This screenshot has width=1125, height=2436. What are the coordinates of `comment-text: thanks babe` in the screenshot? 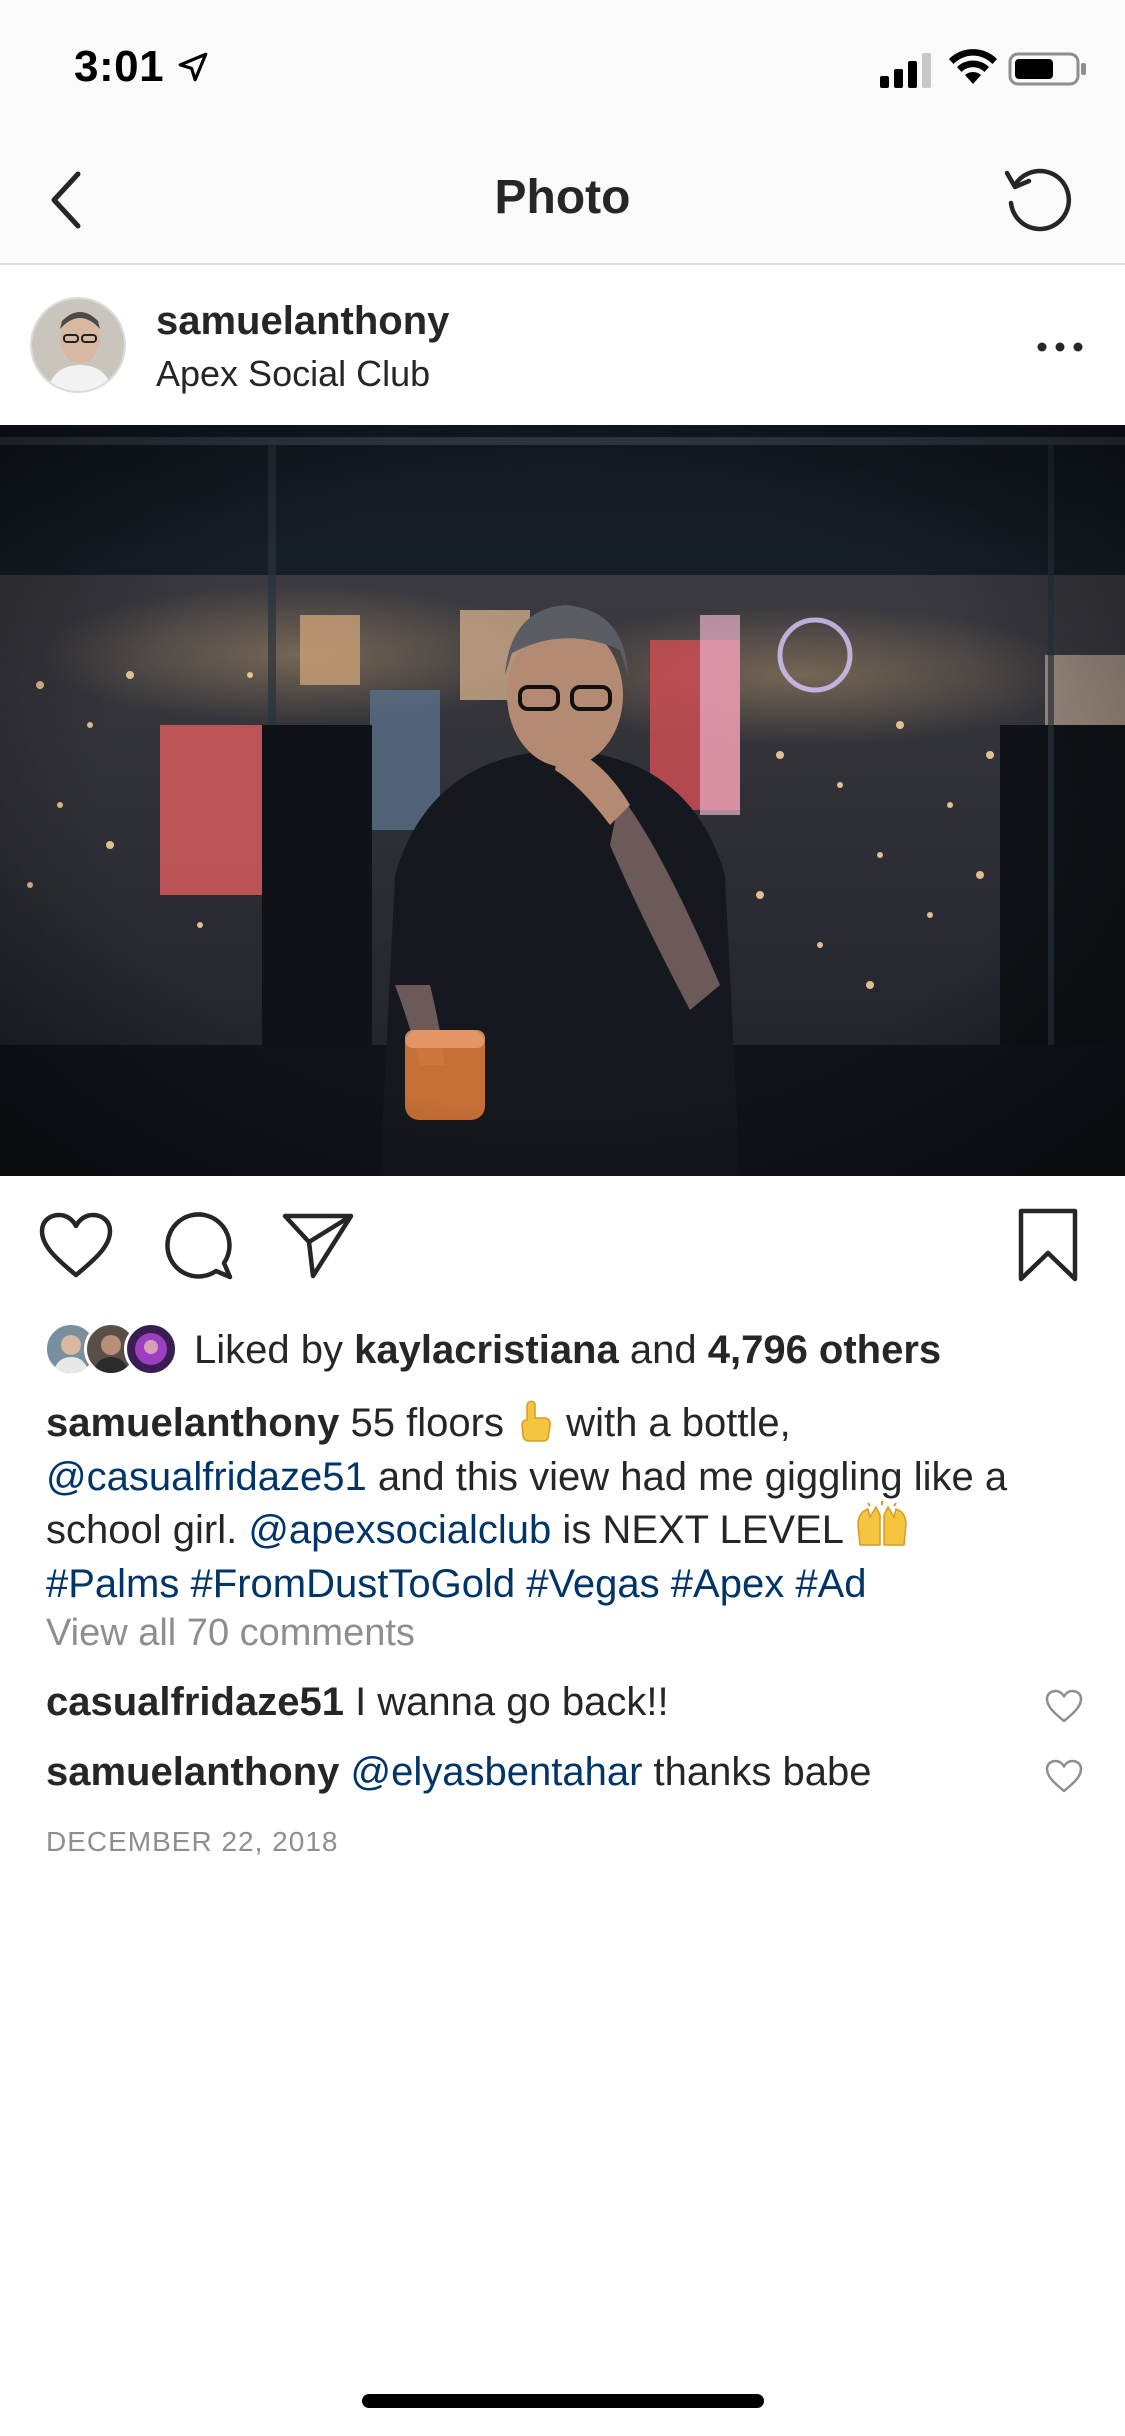 It's located at (757, 1772).